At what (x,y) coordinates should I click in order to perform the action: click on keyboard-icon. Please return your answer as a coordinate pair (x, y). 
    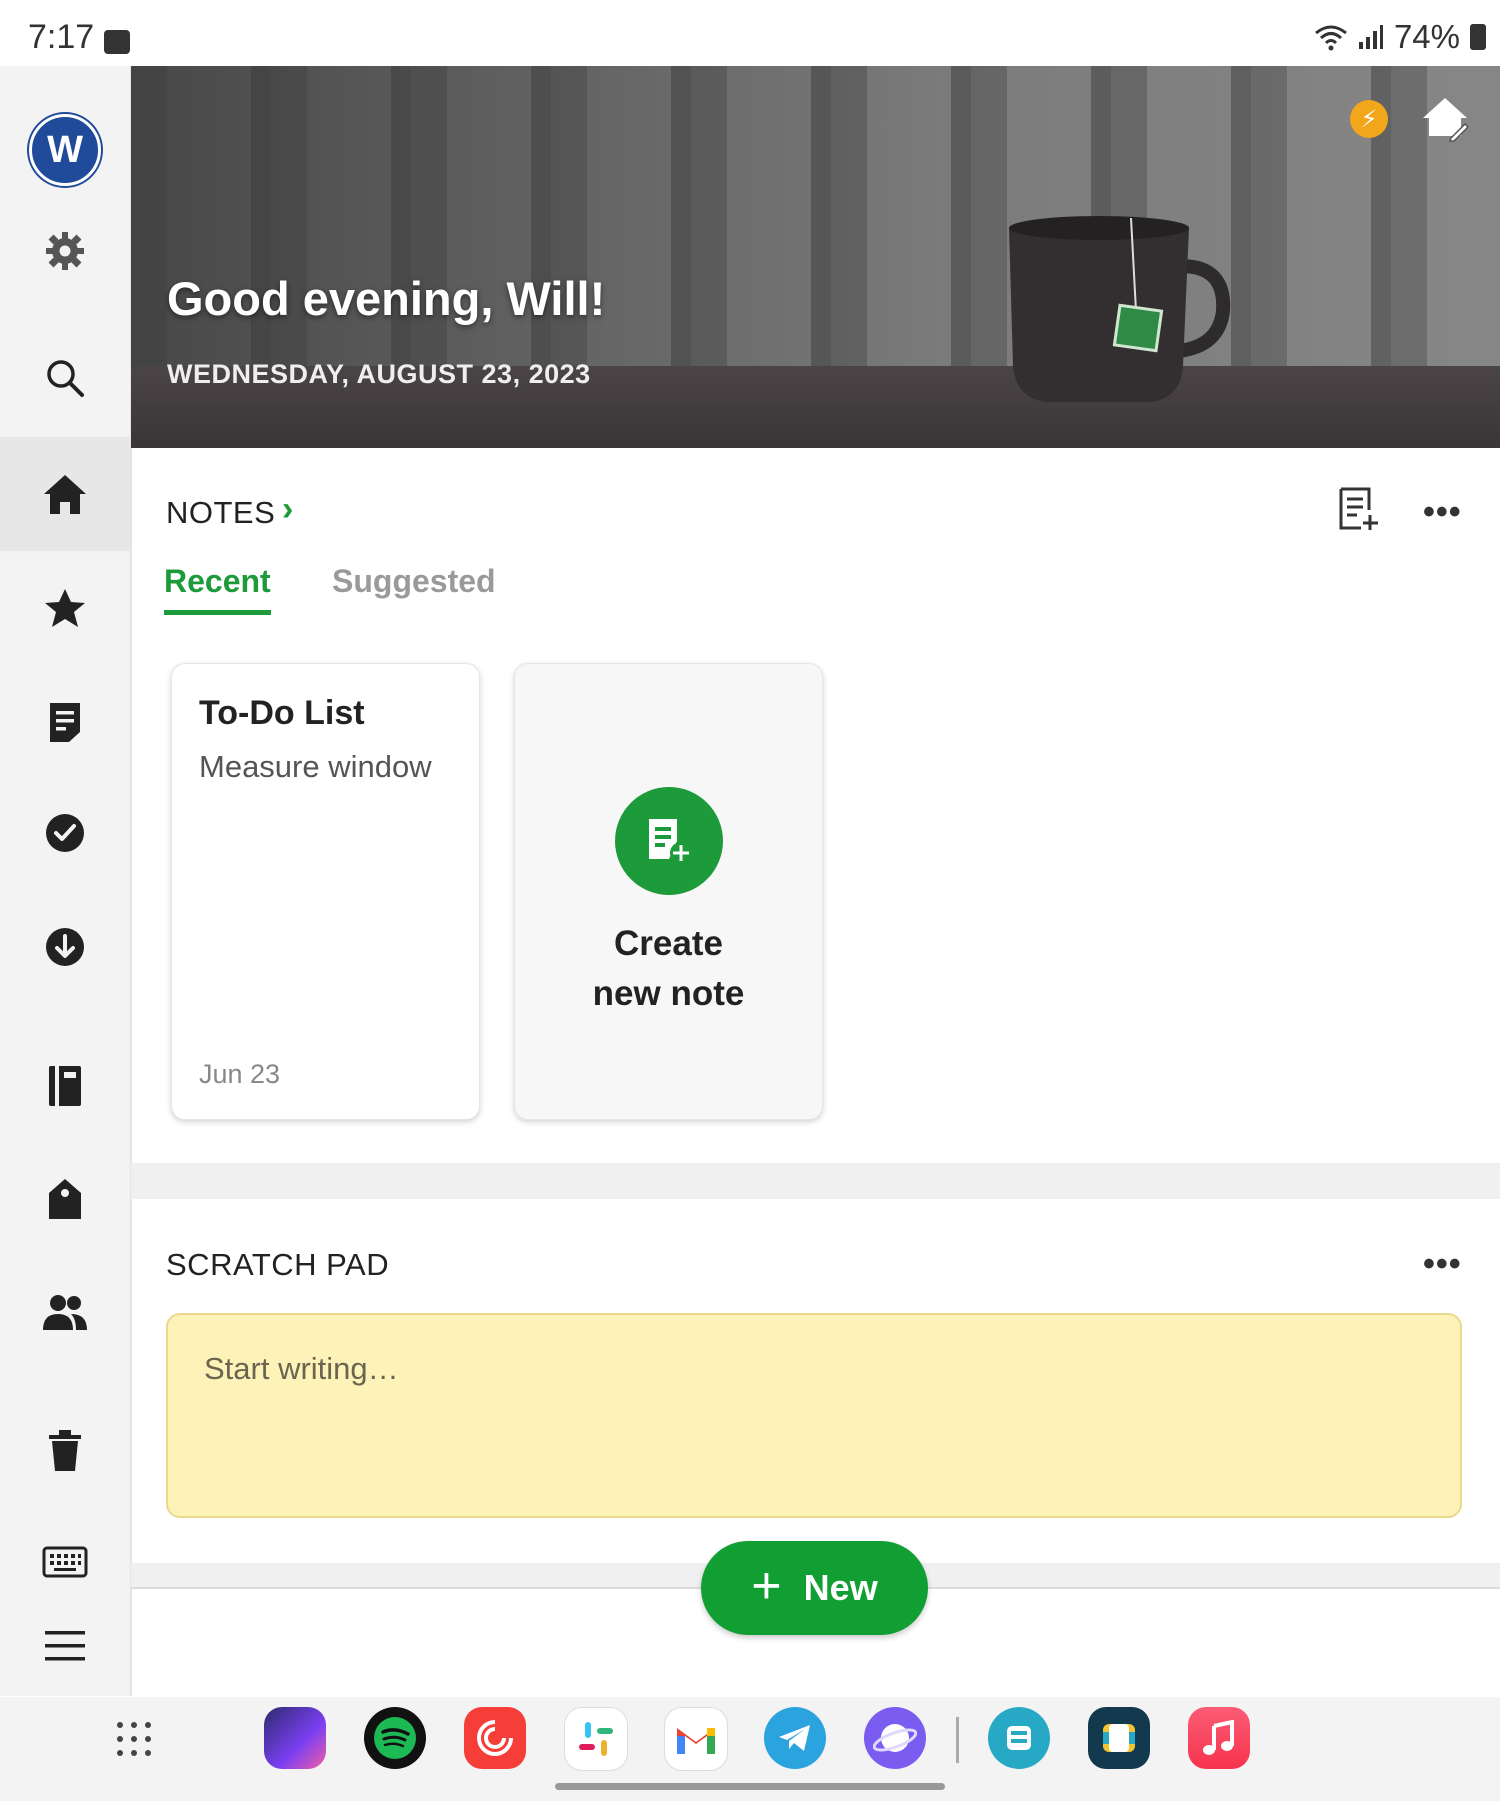
    Looking at the image, I should click on (65, 1562).